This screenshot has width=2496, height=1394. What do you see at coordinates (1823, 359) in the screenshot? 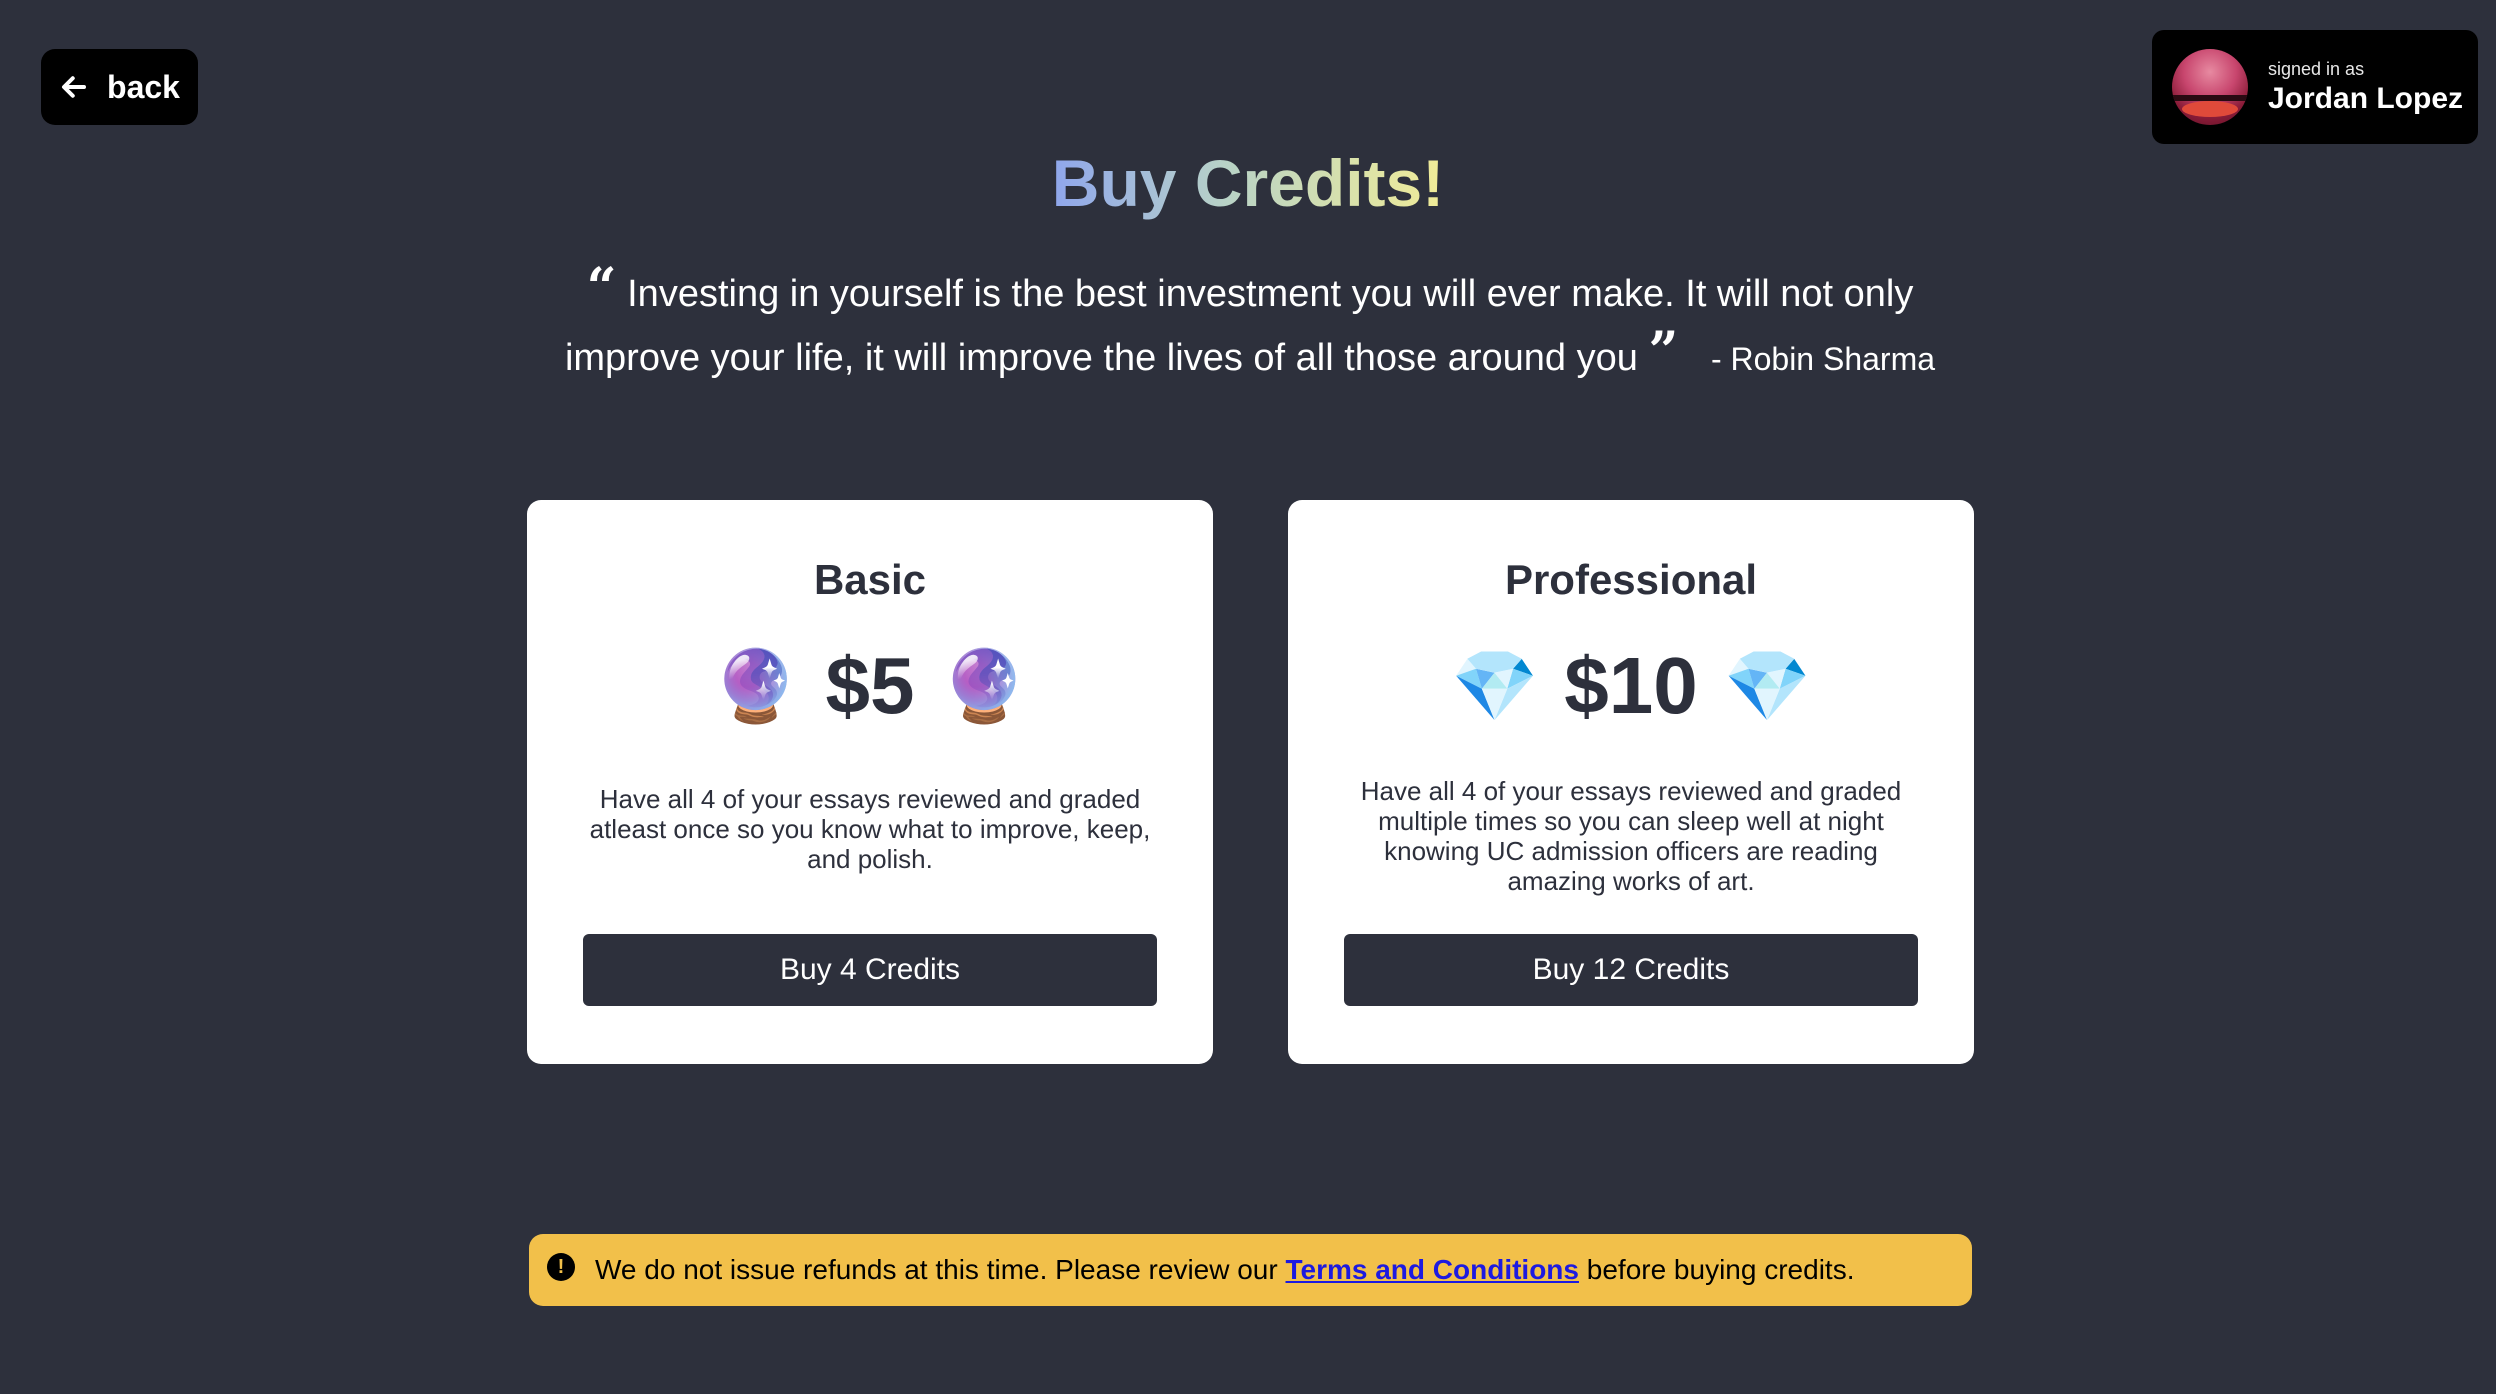
I see `quote-author: - Robin Sharma` at bounding box center [1823, 359].